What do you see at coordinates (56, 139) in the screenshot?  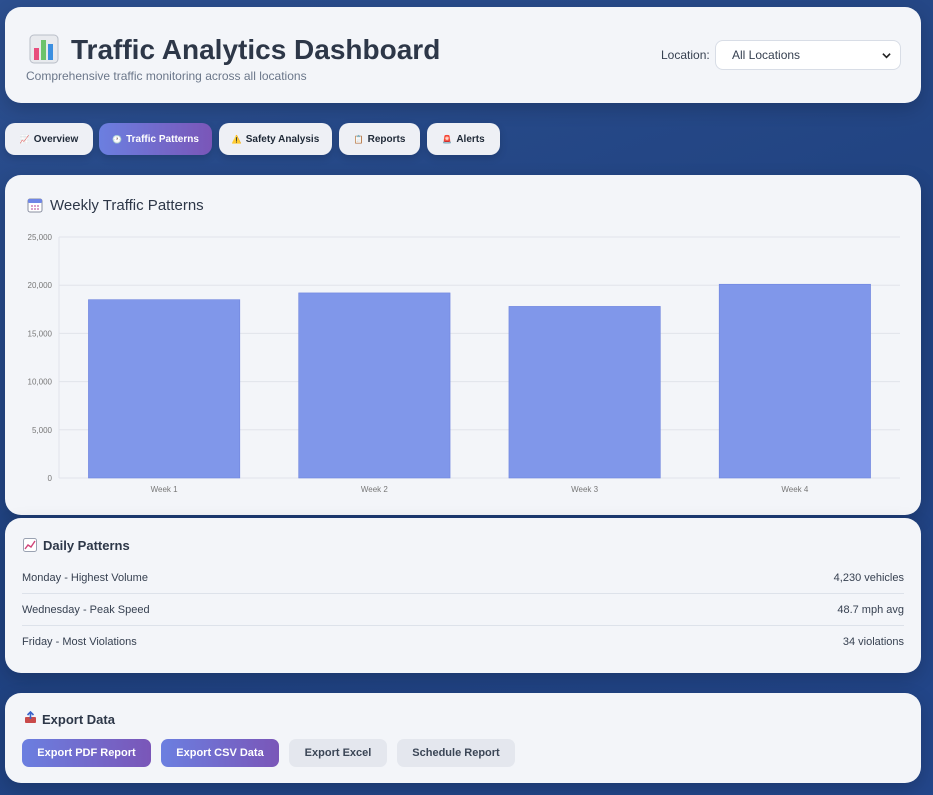 I see `tab-label: Overview` at bounding box center [56, 139].